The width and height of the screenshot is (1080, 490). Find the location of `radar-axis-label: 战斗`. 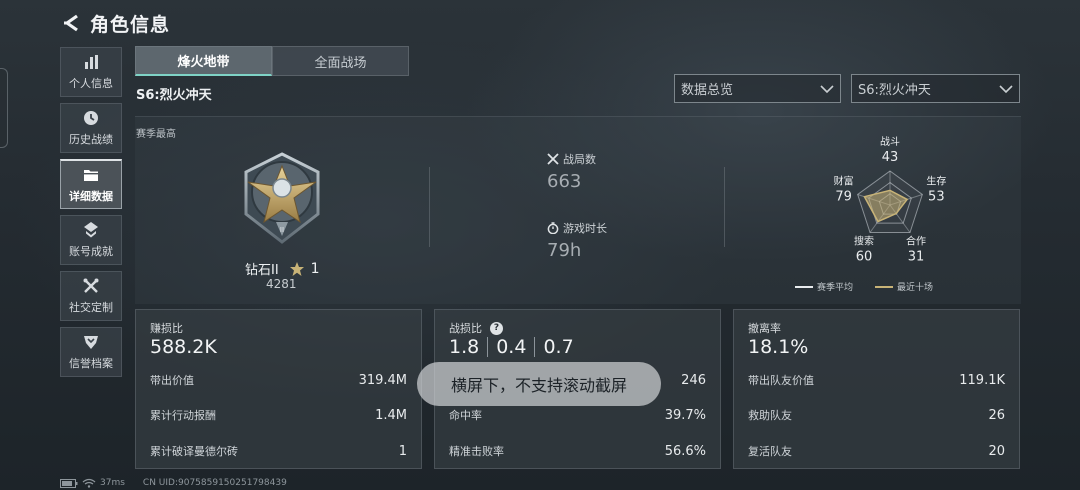

radar-axis-label: 战斗 is located at coordinates (890, 142).